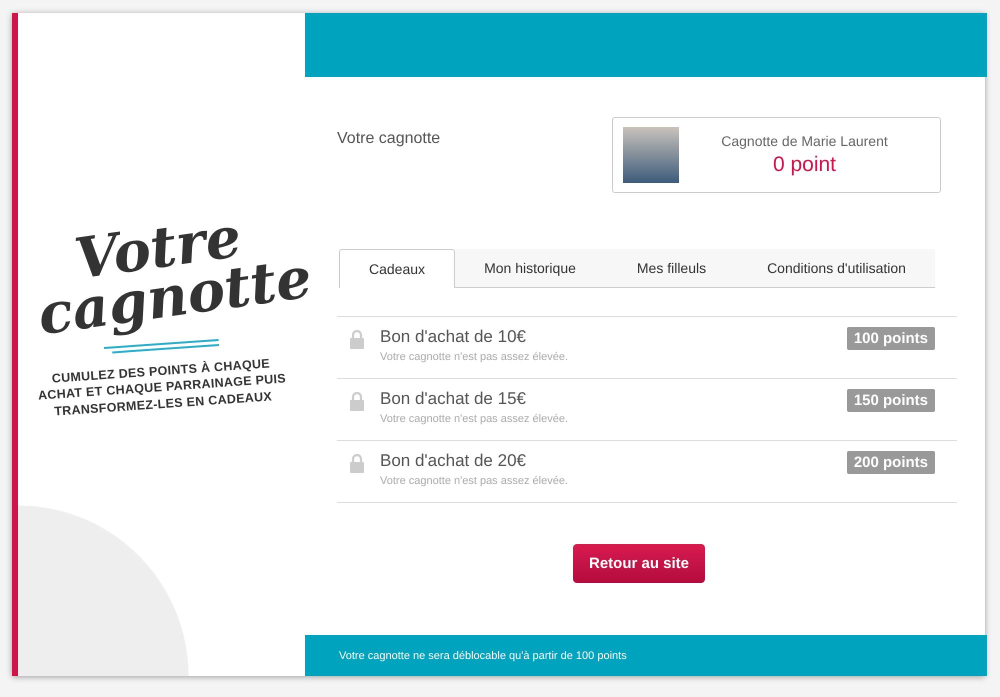  I want to click on reward-title: Bon d'achat de 15€, so click(453, 399).